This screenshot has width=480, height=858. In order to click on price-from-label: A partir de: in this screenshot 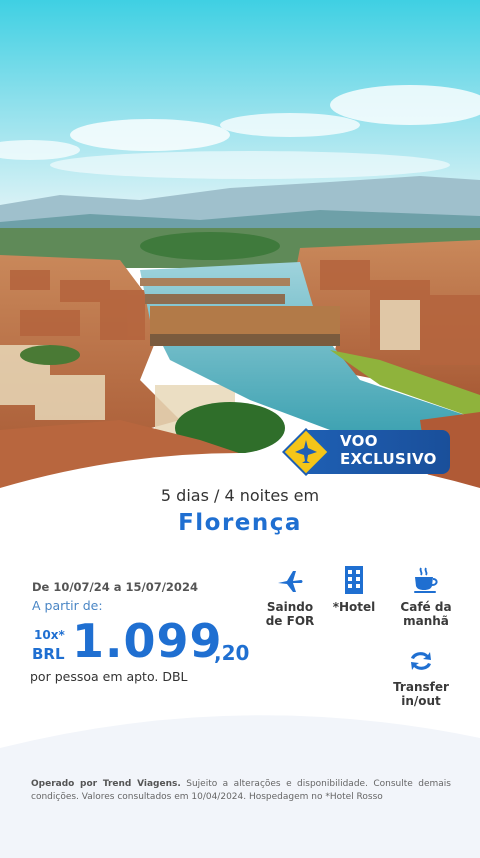, I will do `click(67, 605)`.